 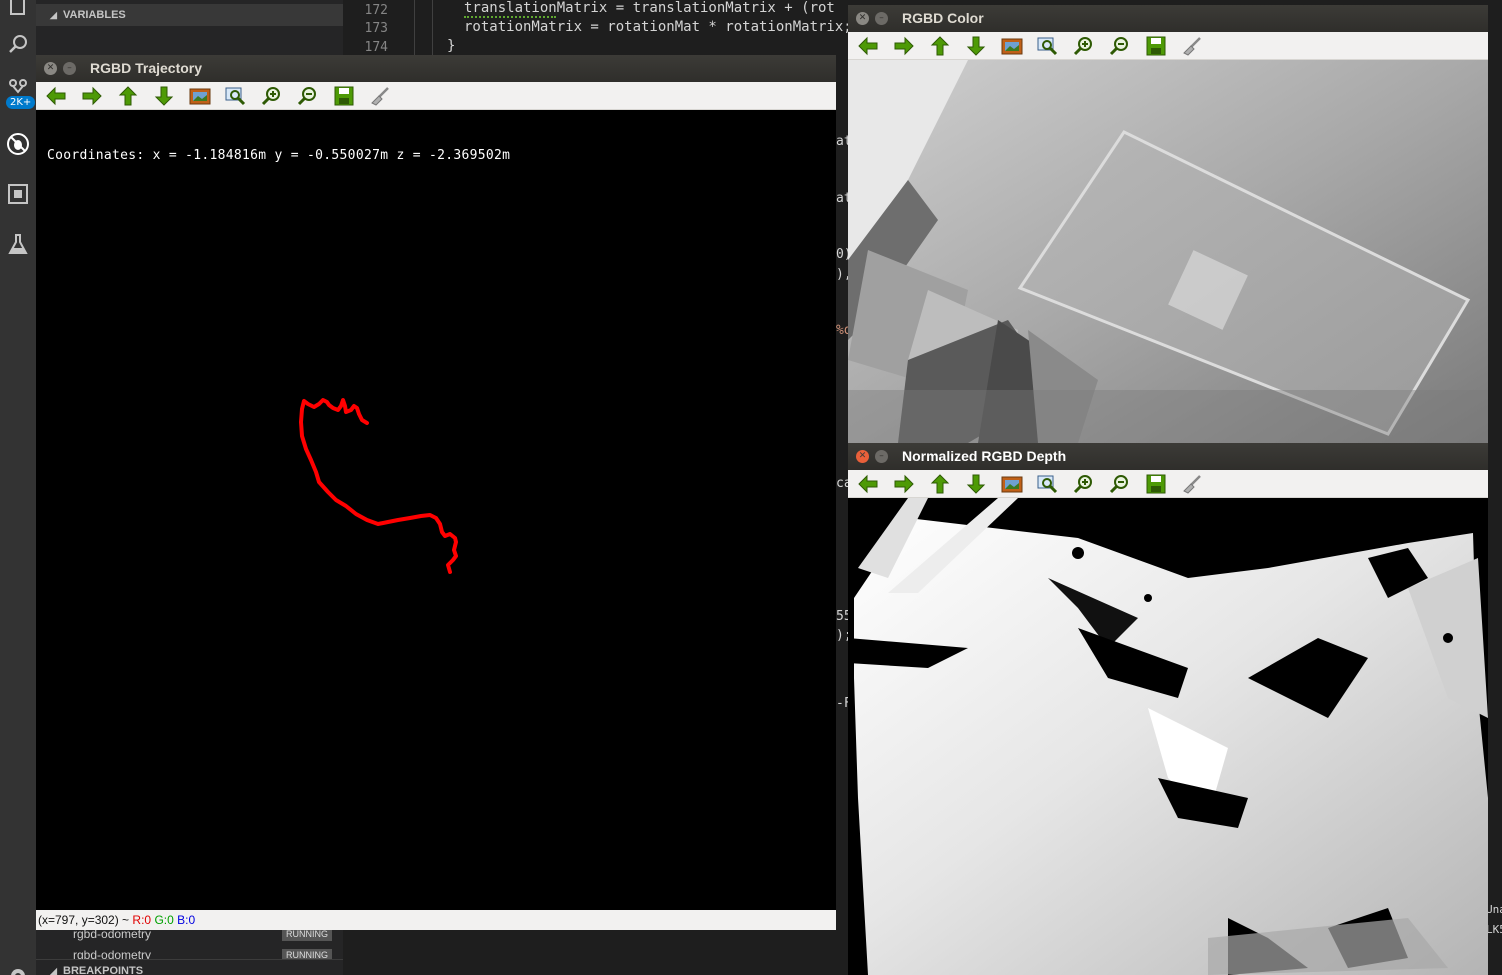 What do you see at coordinates (1168, 456) in the screenshot?
I see `window-titlebar: ✕ – Normalized RGBD Depth` at bounding box center [1168, 456].